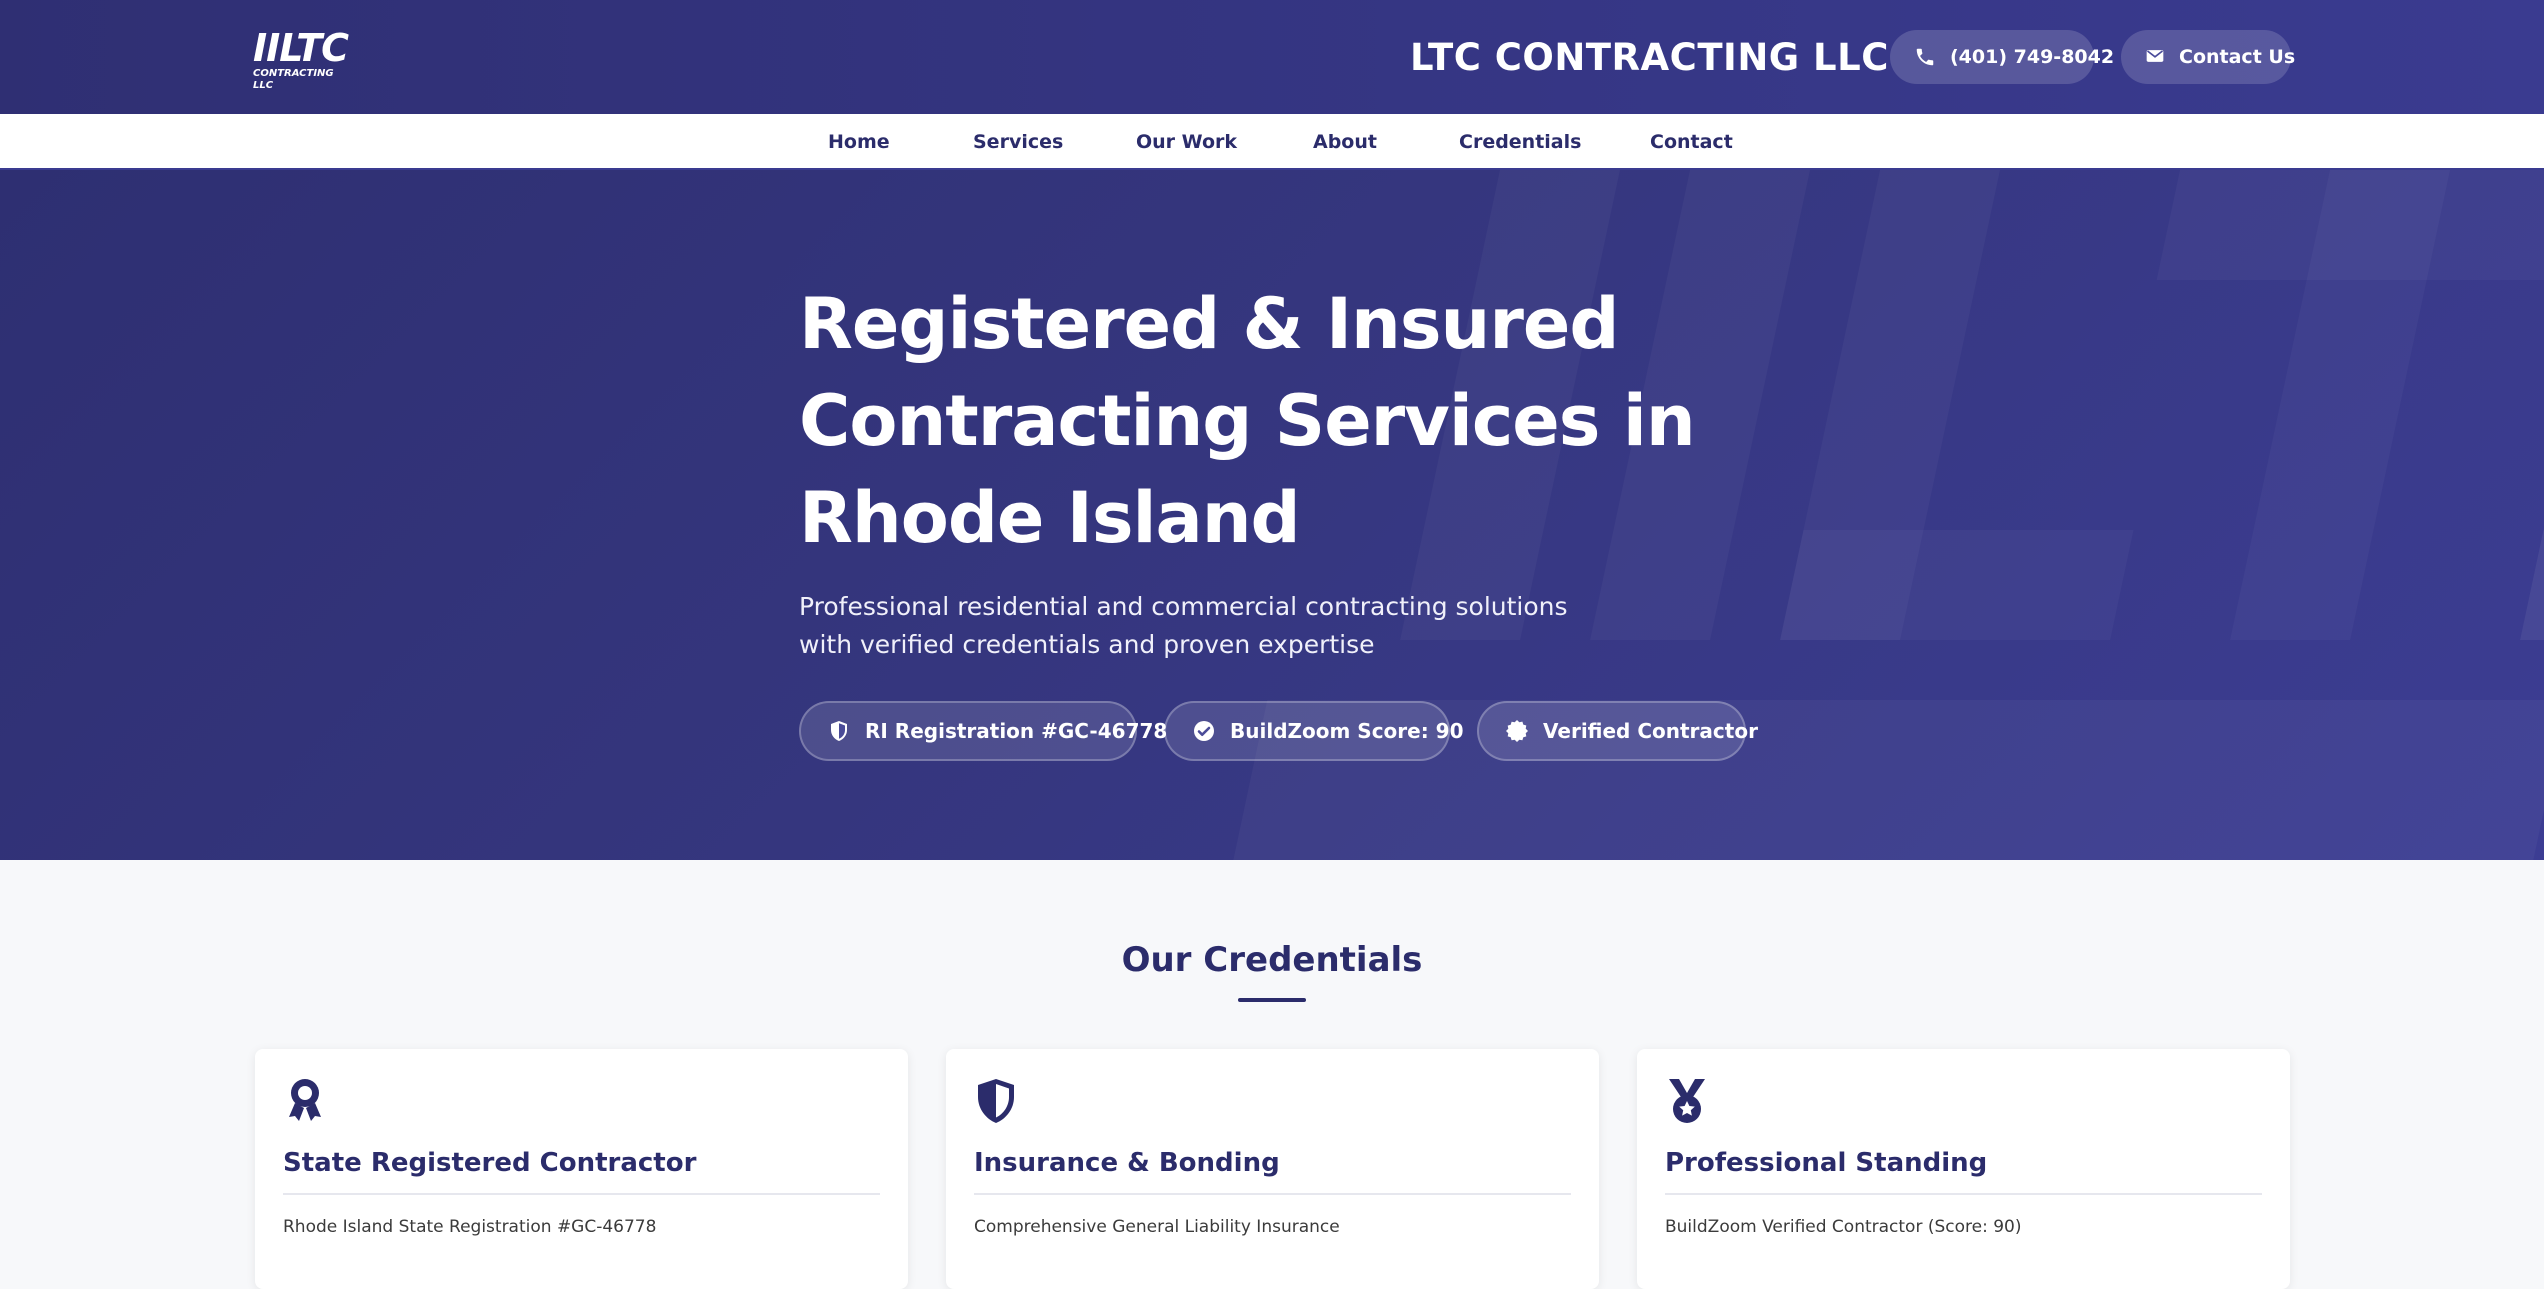 The image size is (2544, 1289). I want to click on award-icon, so click(305, 1101).